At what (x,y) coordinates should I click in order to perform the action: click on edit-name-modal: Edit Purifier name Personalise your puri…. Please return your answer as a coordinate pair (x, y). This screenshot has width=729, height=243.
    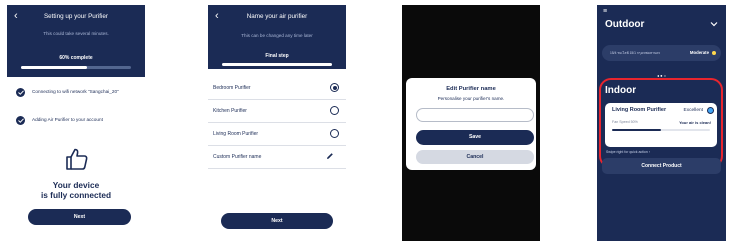
    Looking at the image, I should click on (471, 124).